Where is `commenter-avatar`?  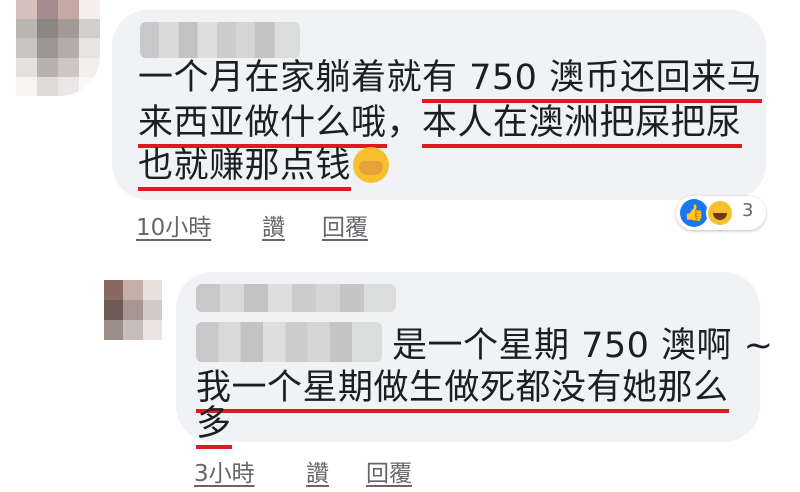
commenter-avatar is located at coordinates (58, 48).